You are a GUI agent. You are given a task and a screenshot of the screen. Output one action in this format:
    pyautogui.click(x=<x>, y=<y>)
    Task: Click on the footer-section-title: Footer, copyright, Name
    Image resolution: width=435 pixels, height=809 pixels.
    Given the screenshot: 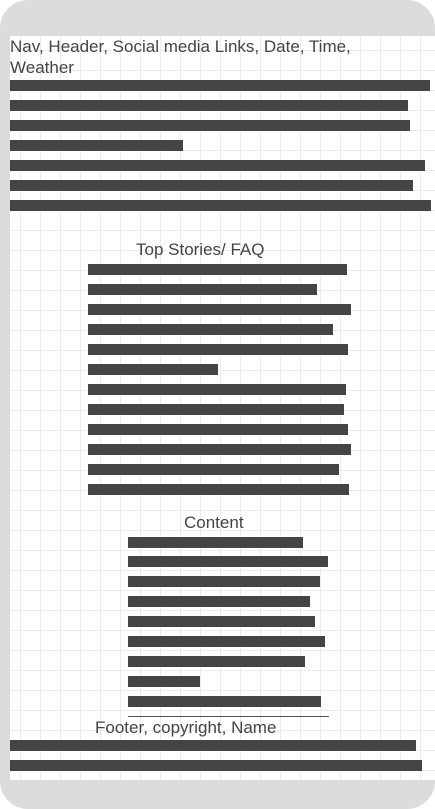 What is the action you would take?
    pyautogui.click(x=186, y=727)
    